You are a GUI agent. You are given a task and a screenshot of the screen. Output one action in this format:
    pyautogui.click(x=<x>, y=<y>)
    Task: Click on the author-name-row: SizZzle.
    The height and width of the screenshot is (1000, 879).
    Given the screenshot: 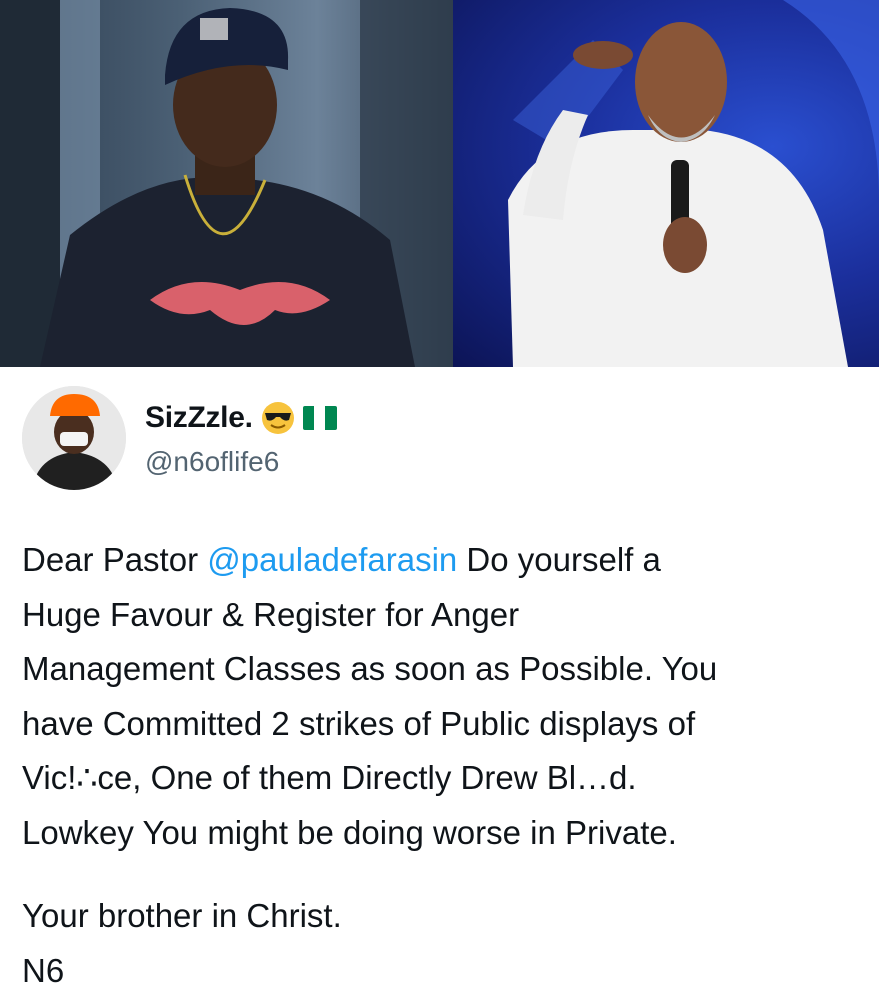 What is the action you would take?
    pyautogui.click(x=241, y=418)
    